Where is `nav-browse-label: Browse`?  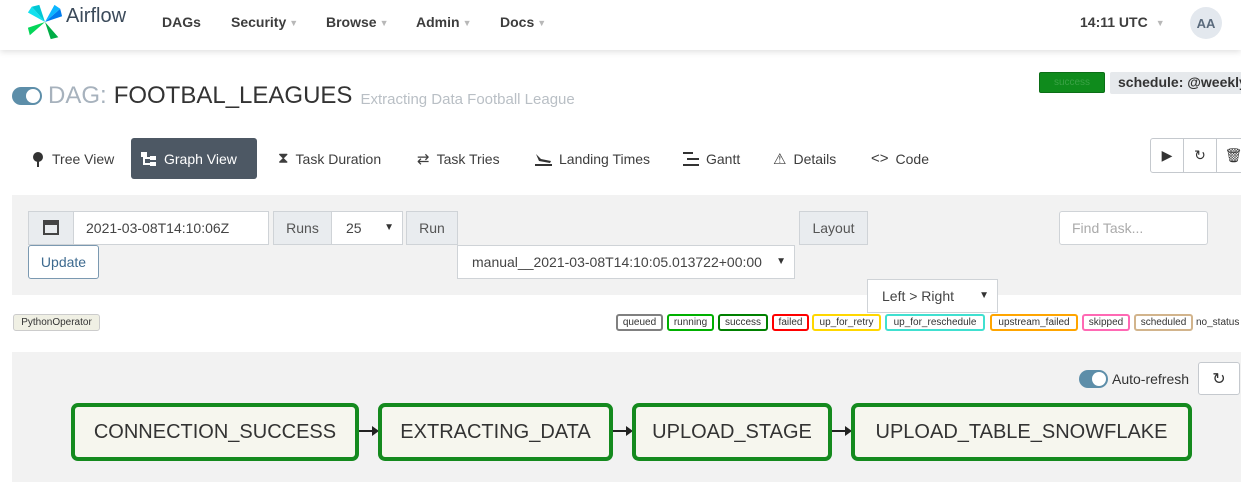
nav-browse-label: Browse is located at coordinates (351, 22).